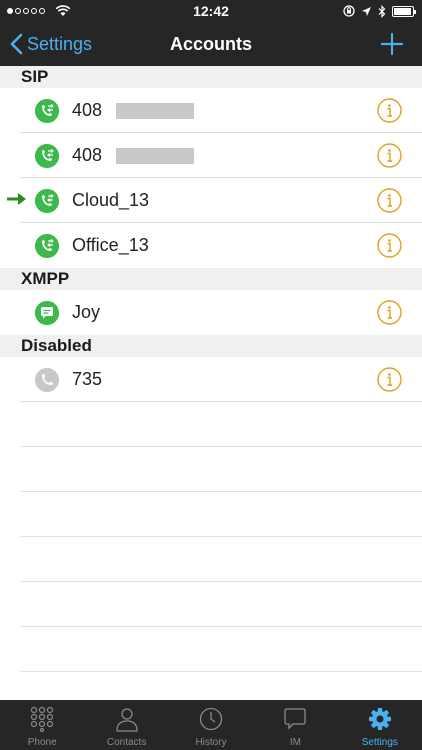 This screenshot has height=750, width=422. Describe the element at coordinates (211, 279) in the screenshot. I see `section-header-xmpp: XMPP` at that location.